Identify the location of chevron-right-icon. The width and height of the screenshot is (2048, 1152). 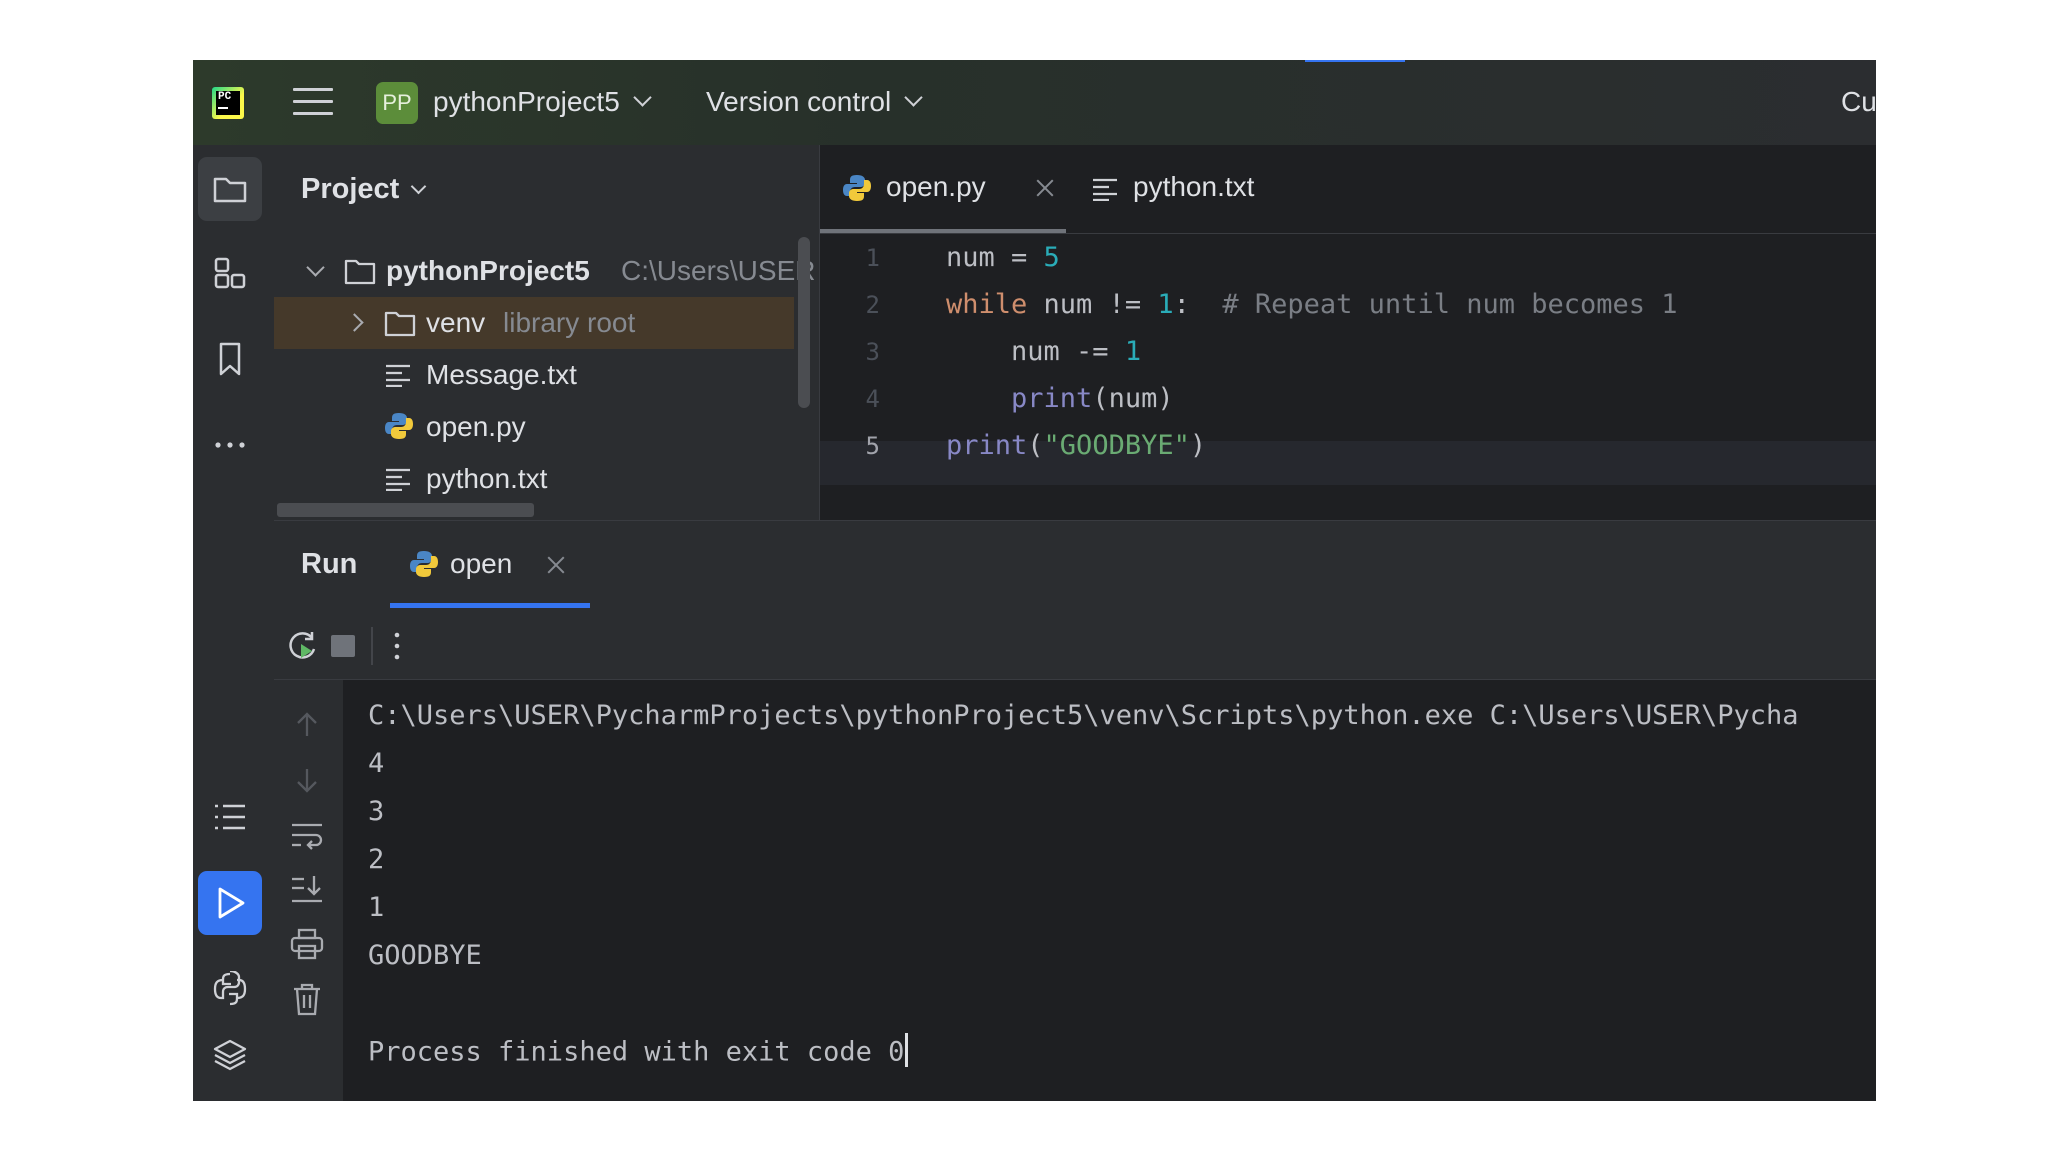
(354, 322).